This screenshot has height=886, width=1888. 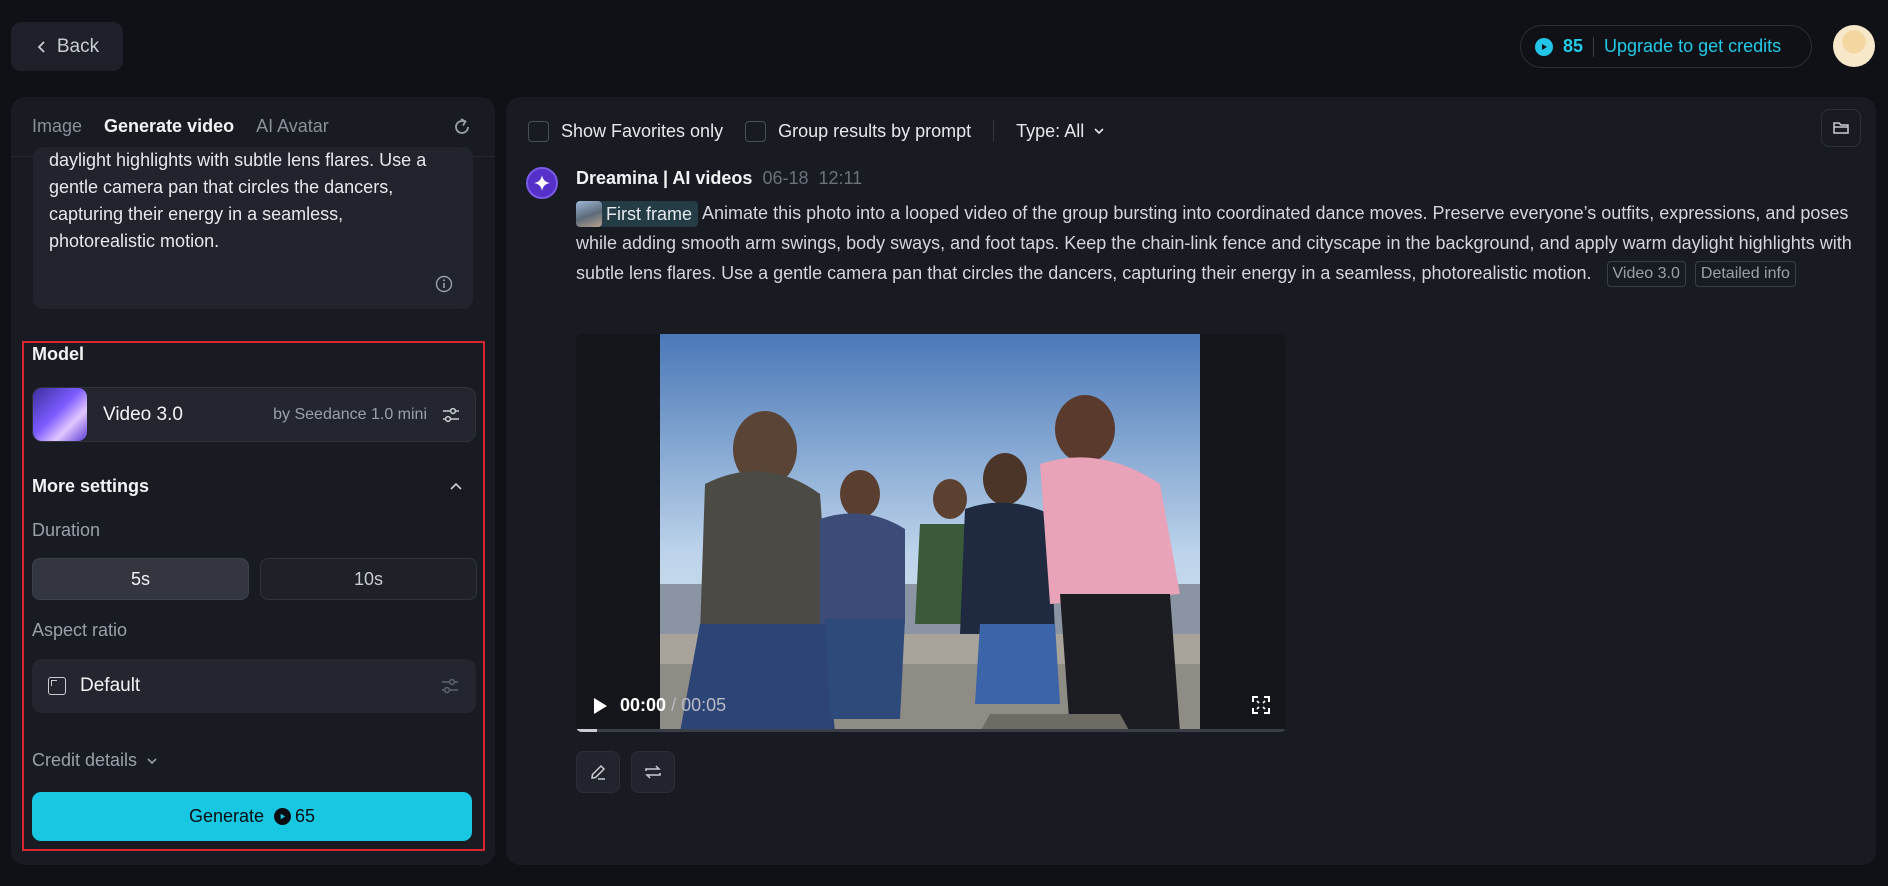 I want to click on group-filter: Group results by prompt, so click(x=858, y=131).